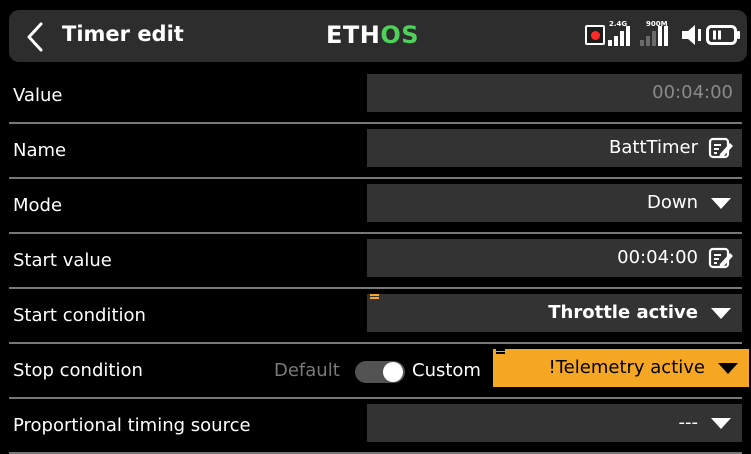 The width and height of the screenshot is (751, 454). I want to click on name-label: Name, so click(40, 150).